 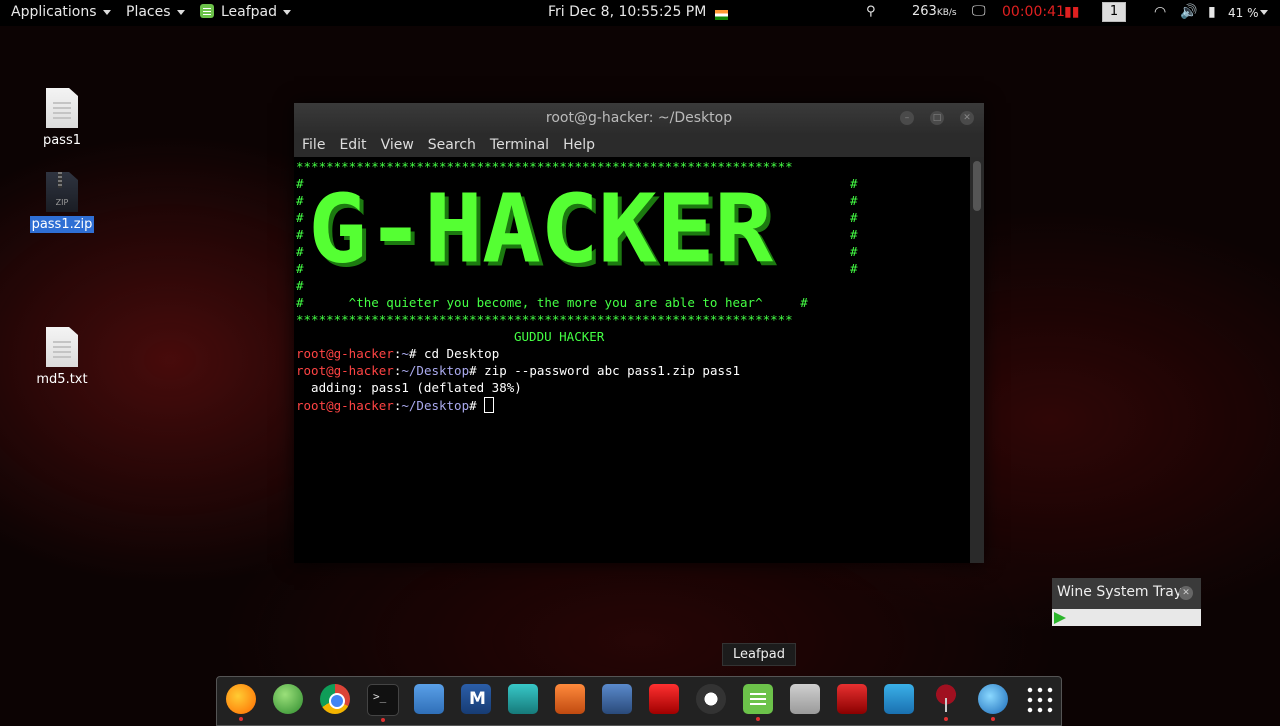 I want to click on beef-icon, so click(x=617, y=699).